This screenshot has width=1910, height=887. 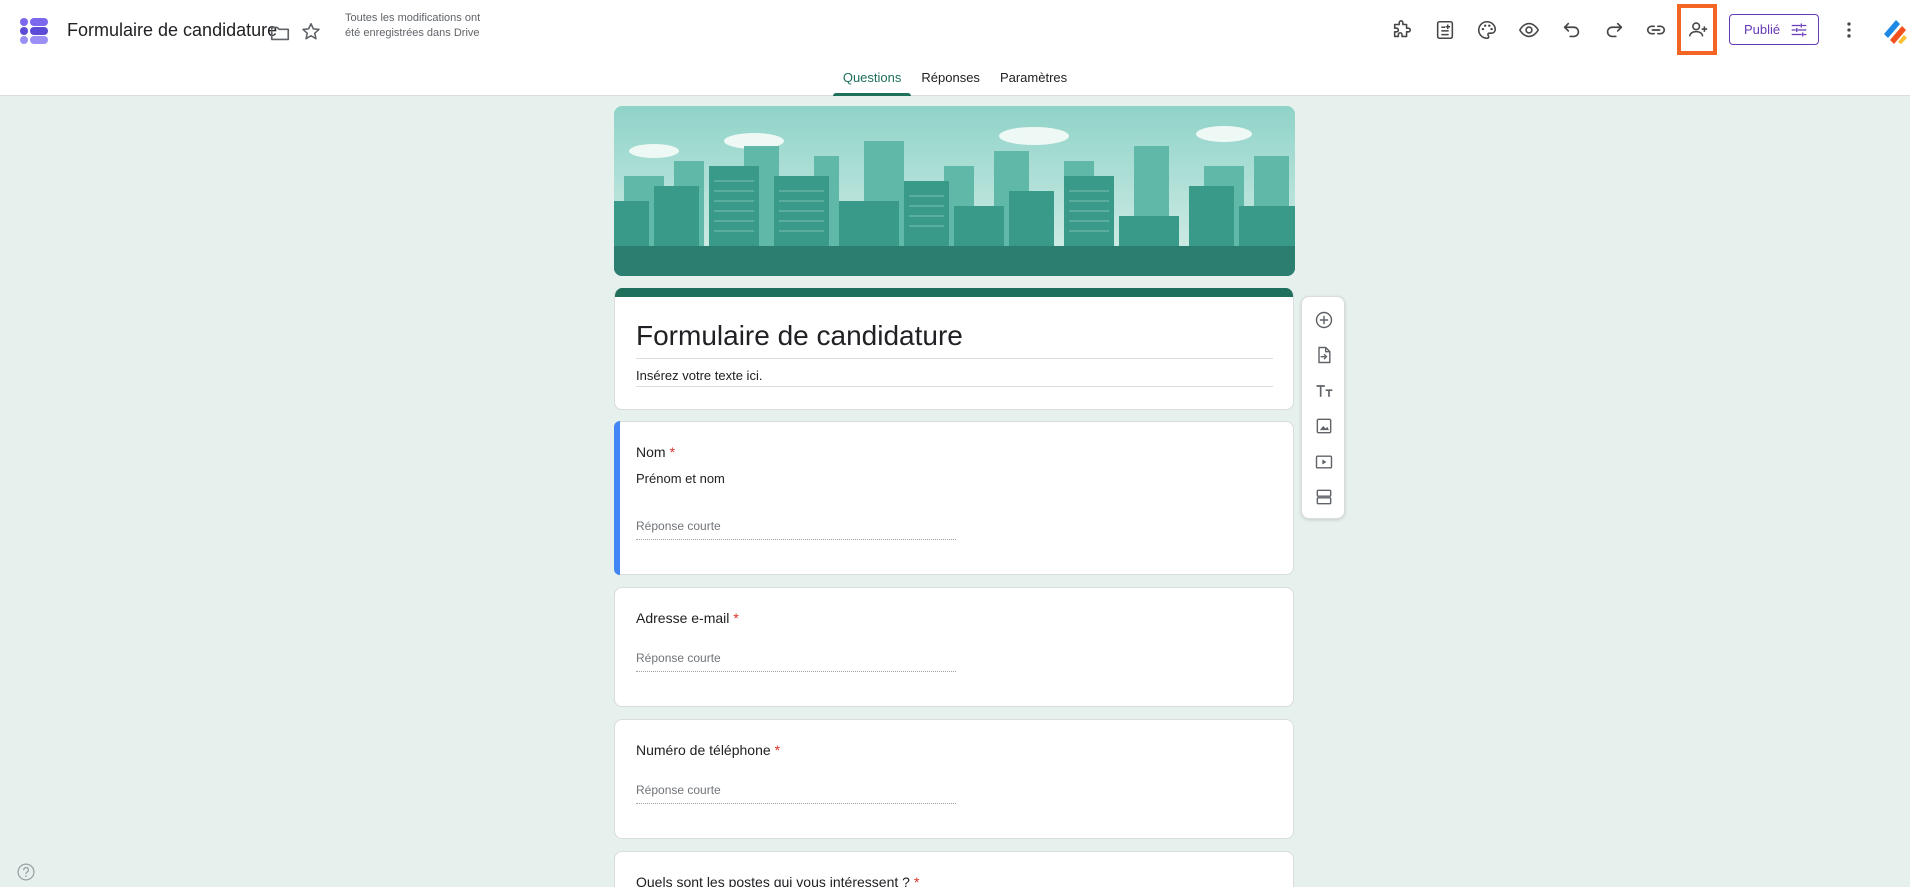 I want to click on link-icon, so click(x=1656, y=30).